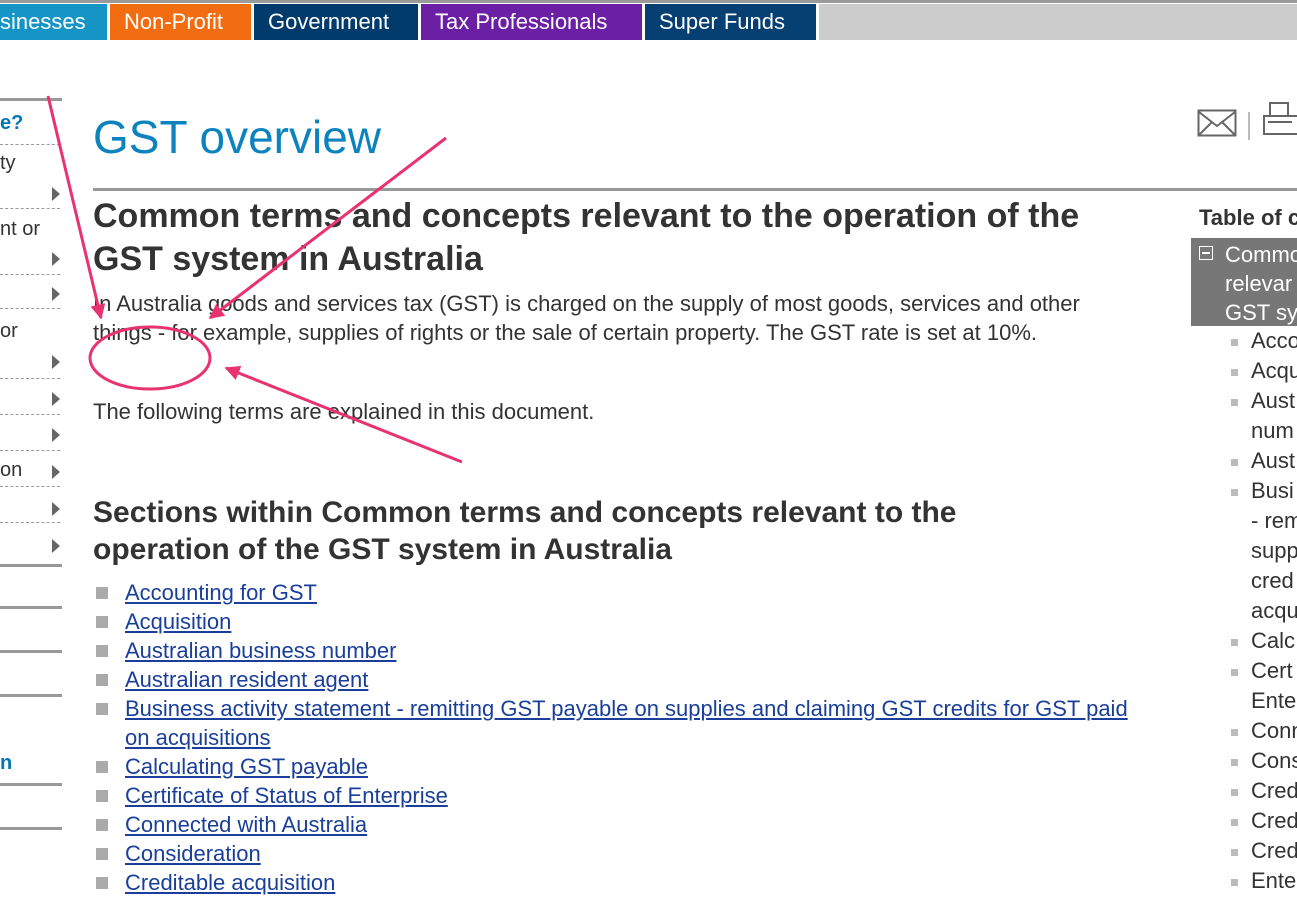 This screenshot has width=1297, height=897. I want to click on toc-item-continued: acqu, so click(1264, 611).